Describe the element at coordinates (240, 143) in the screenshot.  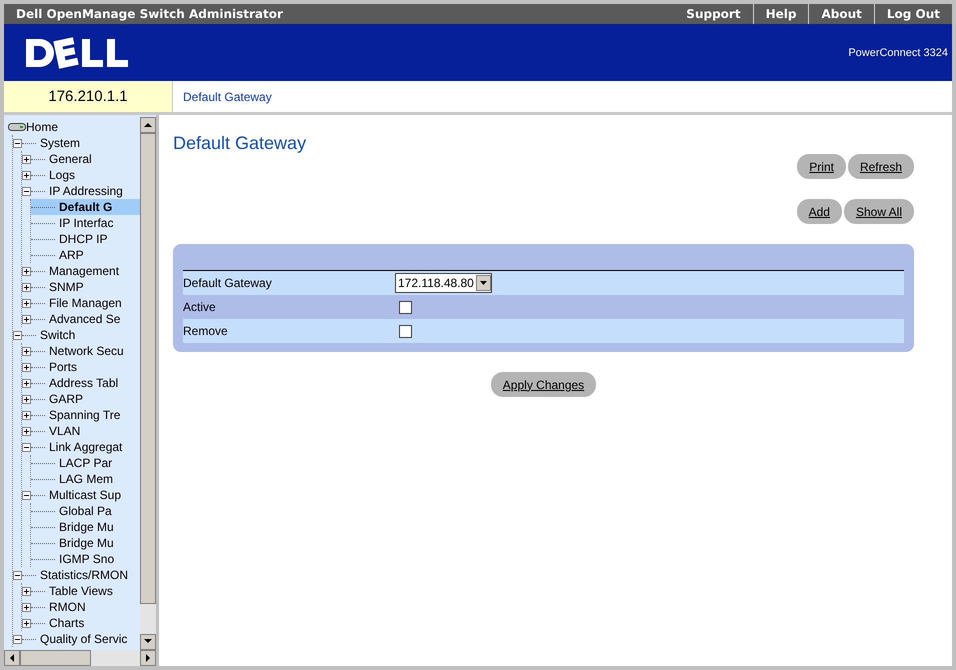
I see `page-title: Default Gateway` at that location.